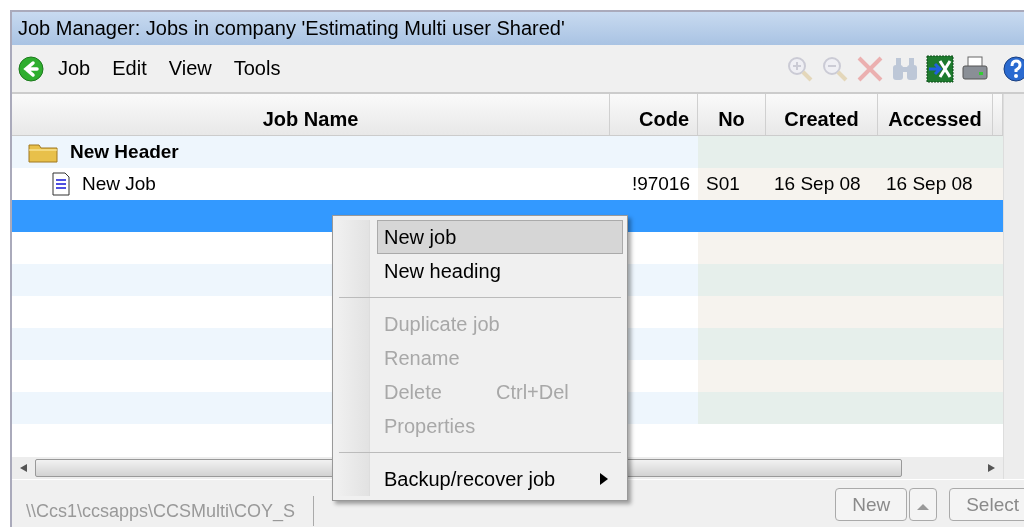 Image resolution: width=1024 pixels, height=527 pixels. What do you see at coordinates (660, 184) in the screenshot?
I see `table-cell-text: !97016` at bounding box center [660, 184].